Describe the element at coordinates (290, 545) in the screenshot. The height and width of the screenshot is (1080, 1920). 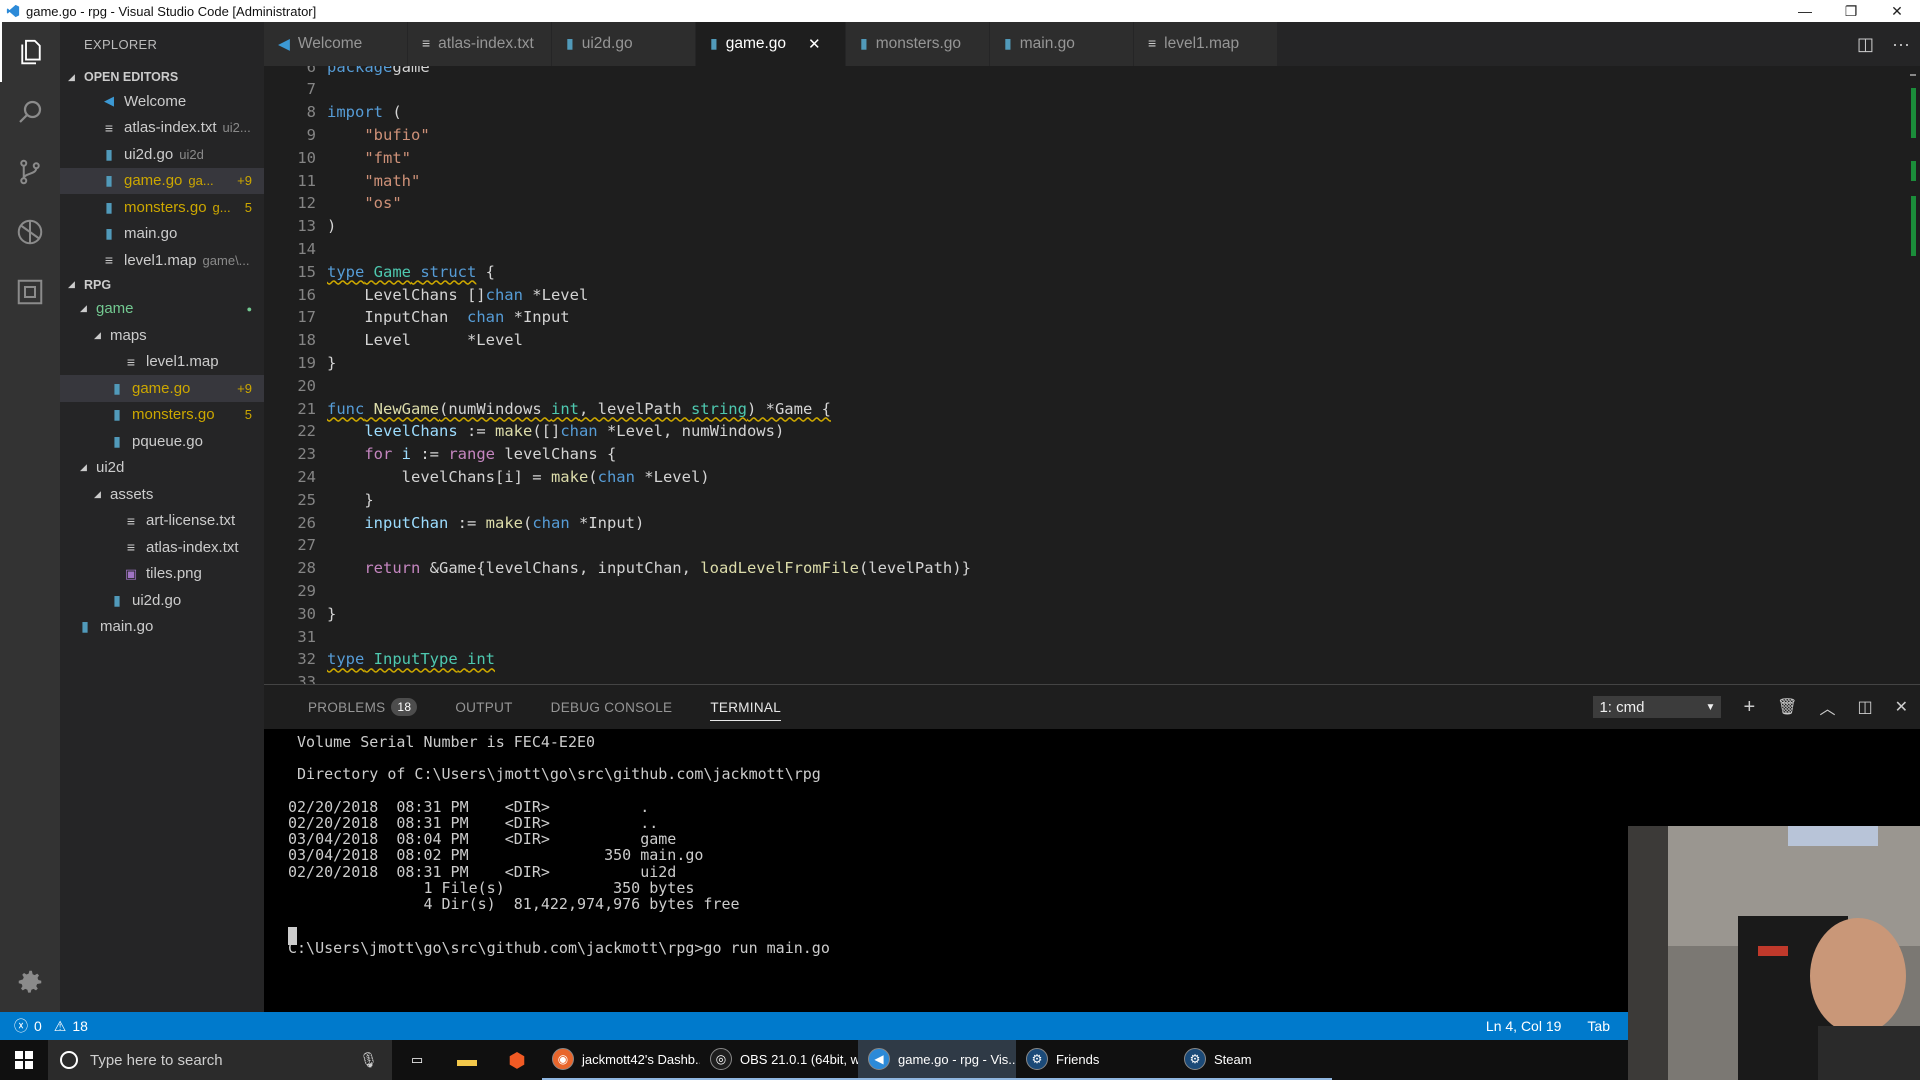
I see `code-line: 27` at that location.